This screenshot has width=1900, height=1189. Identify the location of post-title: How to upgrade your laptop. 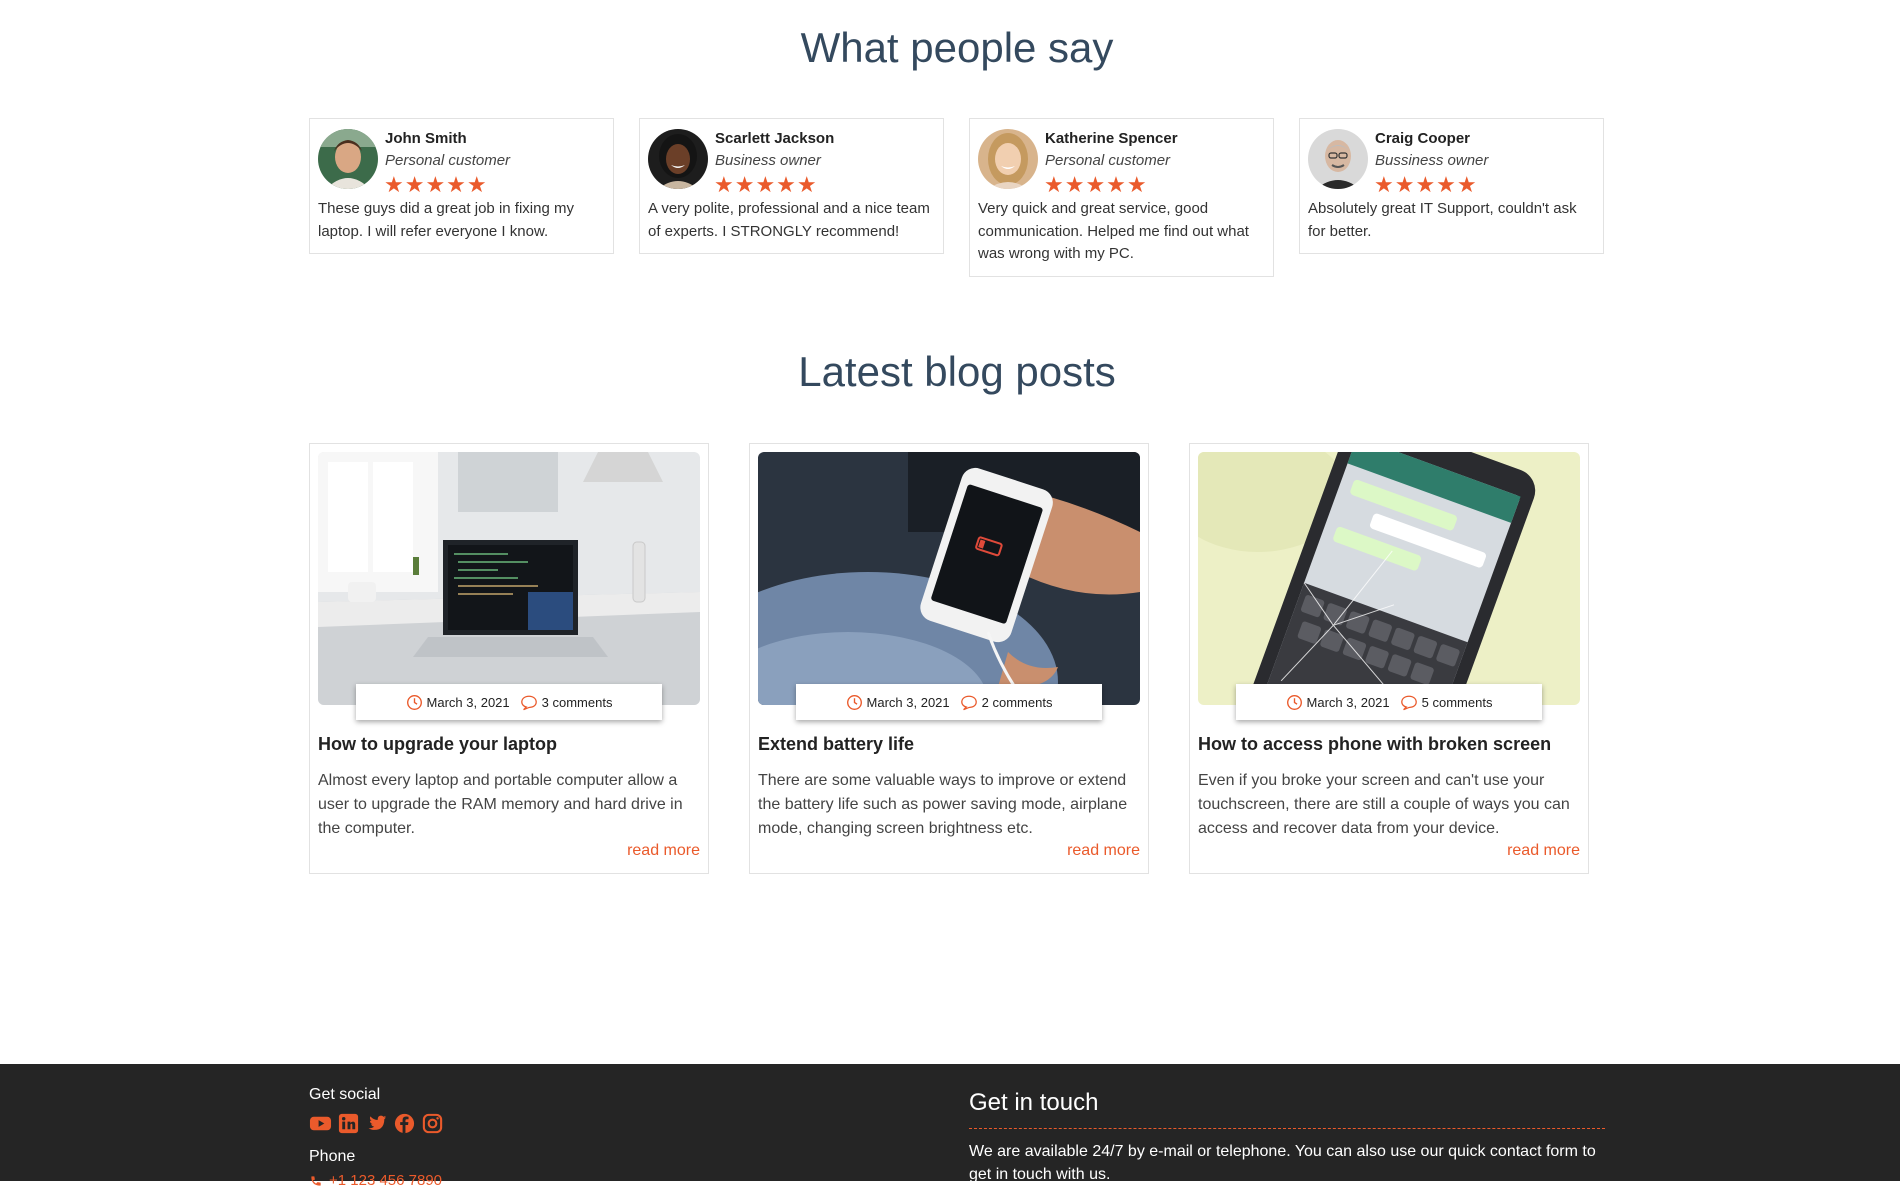
(437, 744).